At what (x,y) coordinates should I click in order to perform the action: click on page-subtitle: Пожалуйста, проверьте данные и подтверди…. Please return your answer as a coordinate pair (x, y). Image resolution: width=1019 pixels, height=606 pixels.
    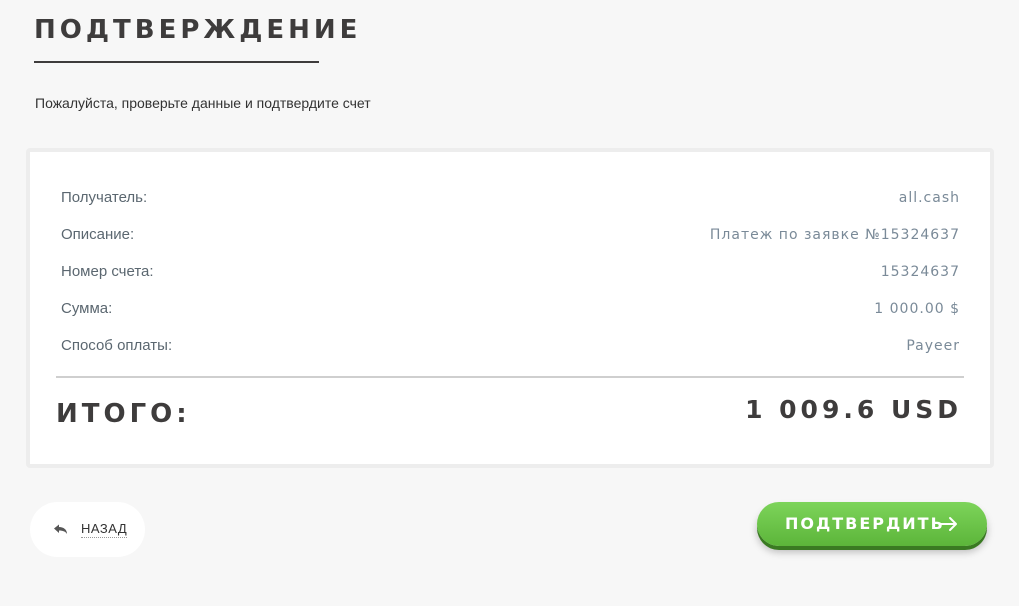
    Looking at the image, I should click on (203, 103).